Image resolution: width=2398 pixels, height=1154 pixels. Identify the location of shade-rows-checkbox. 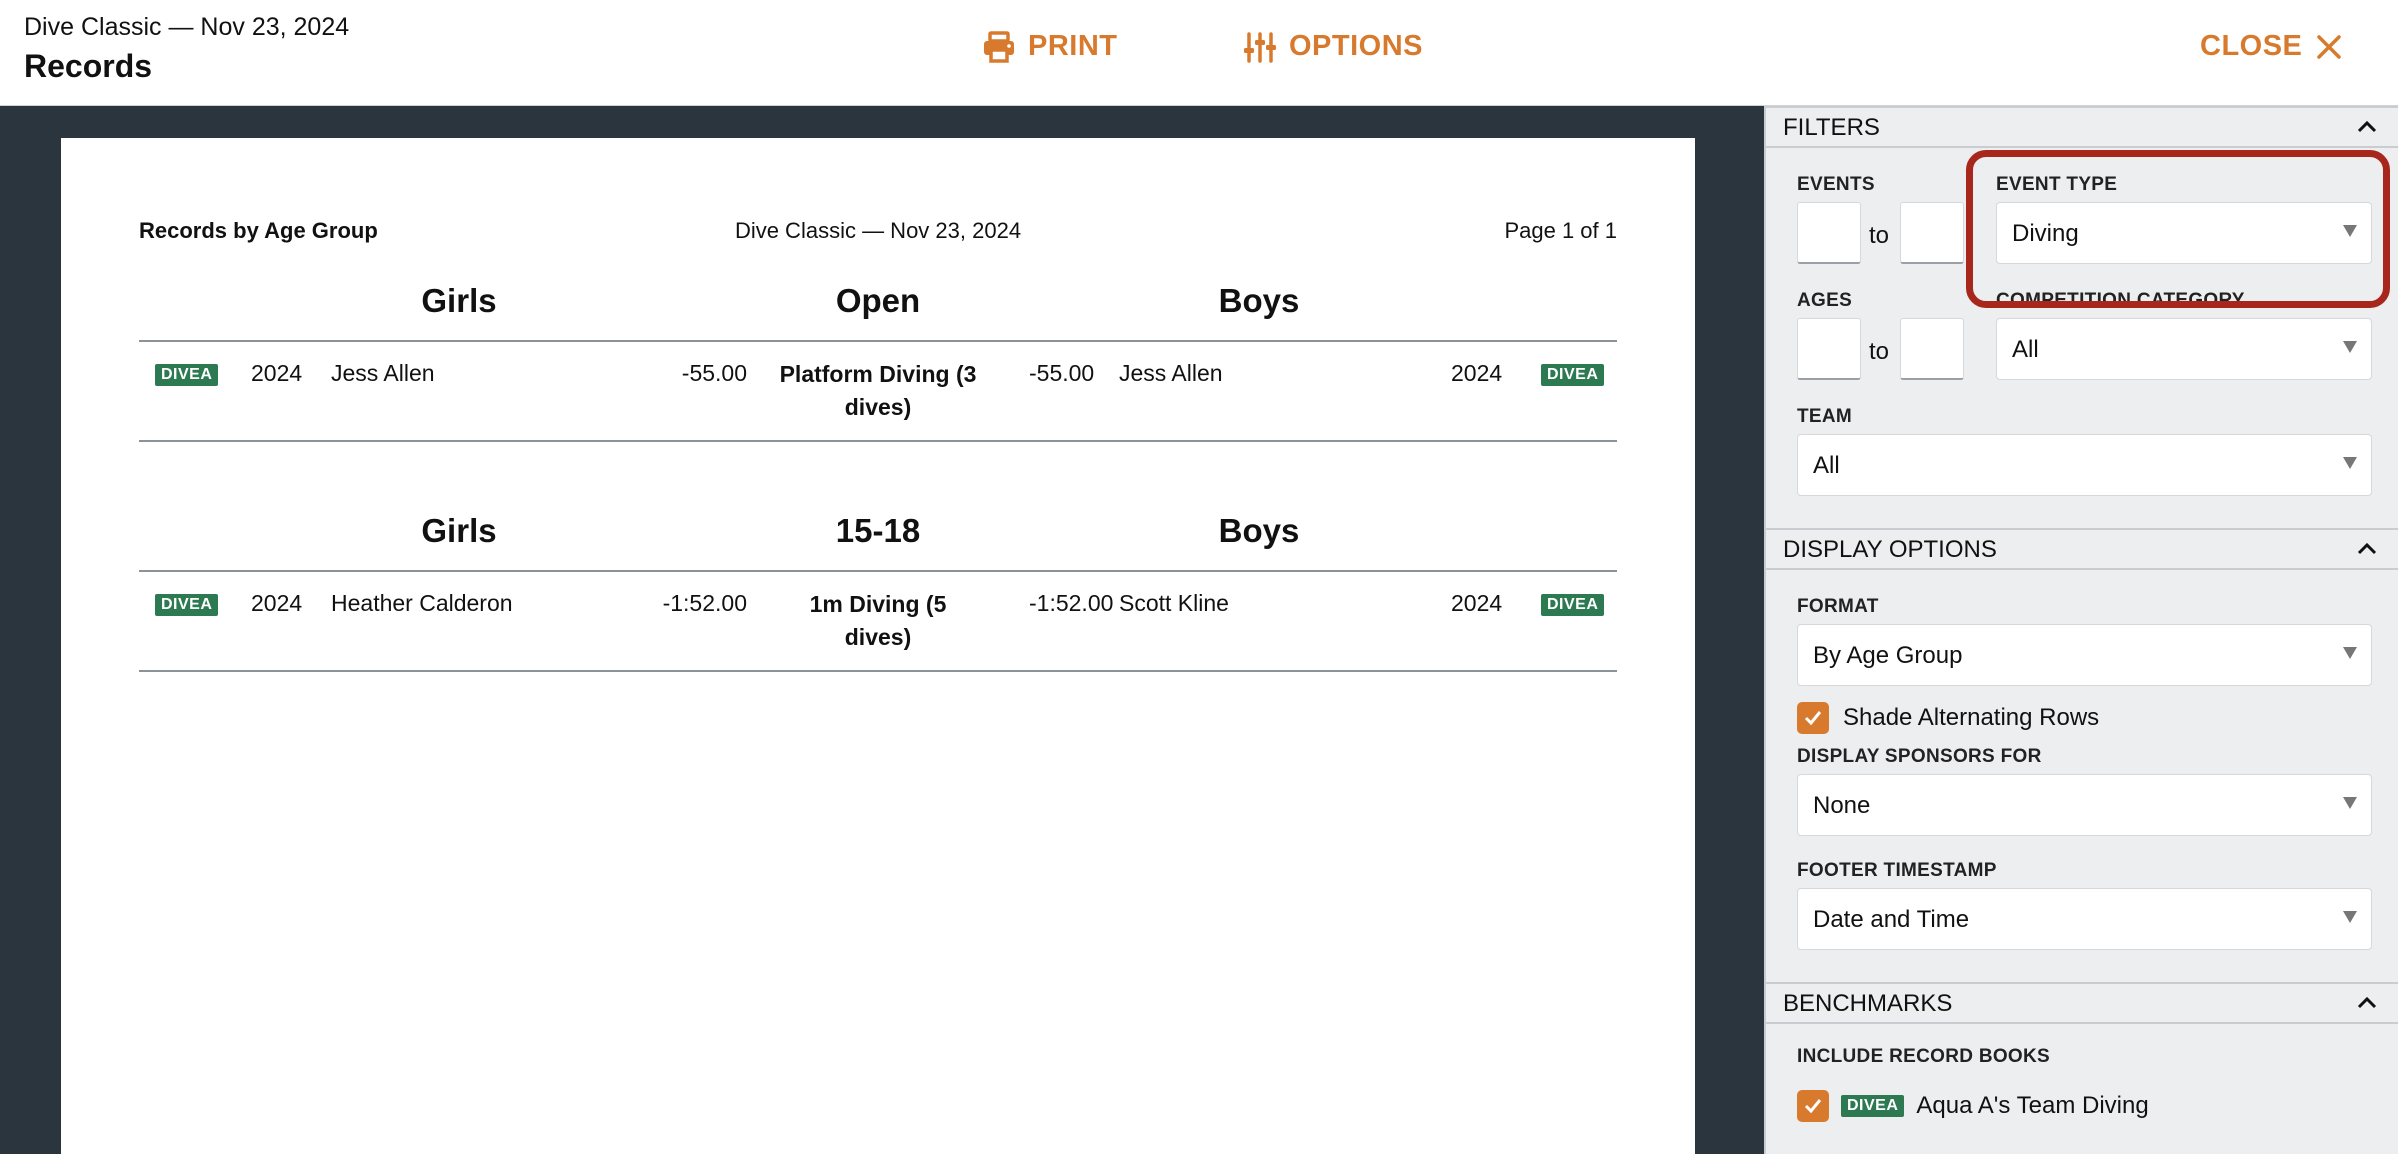
(1813, 718).